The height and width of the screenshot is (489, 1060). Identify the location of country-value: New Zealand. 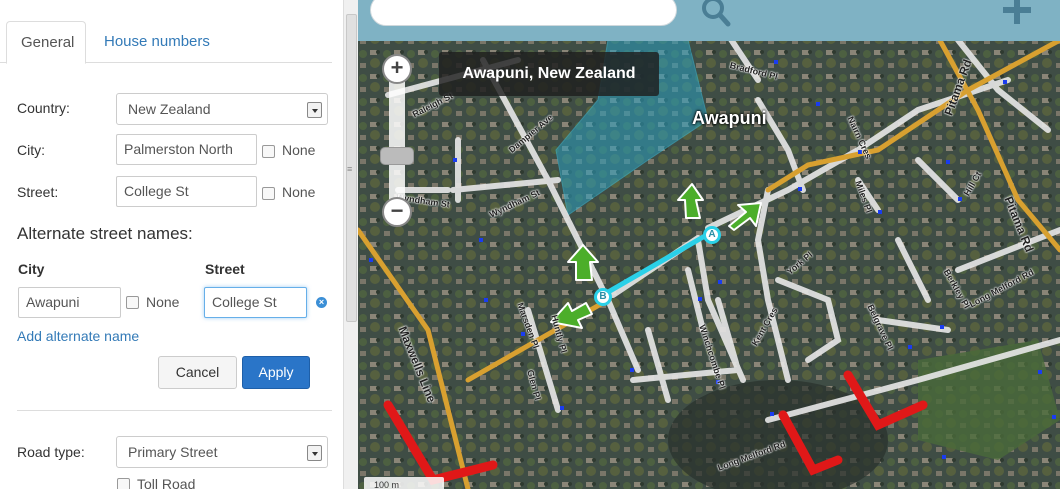
(169, 109).